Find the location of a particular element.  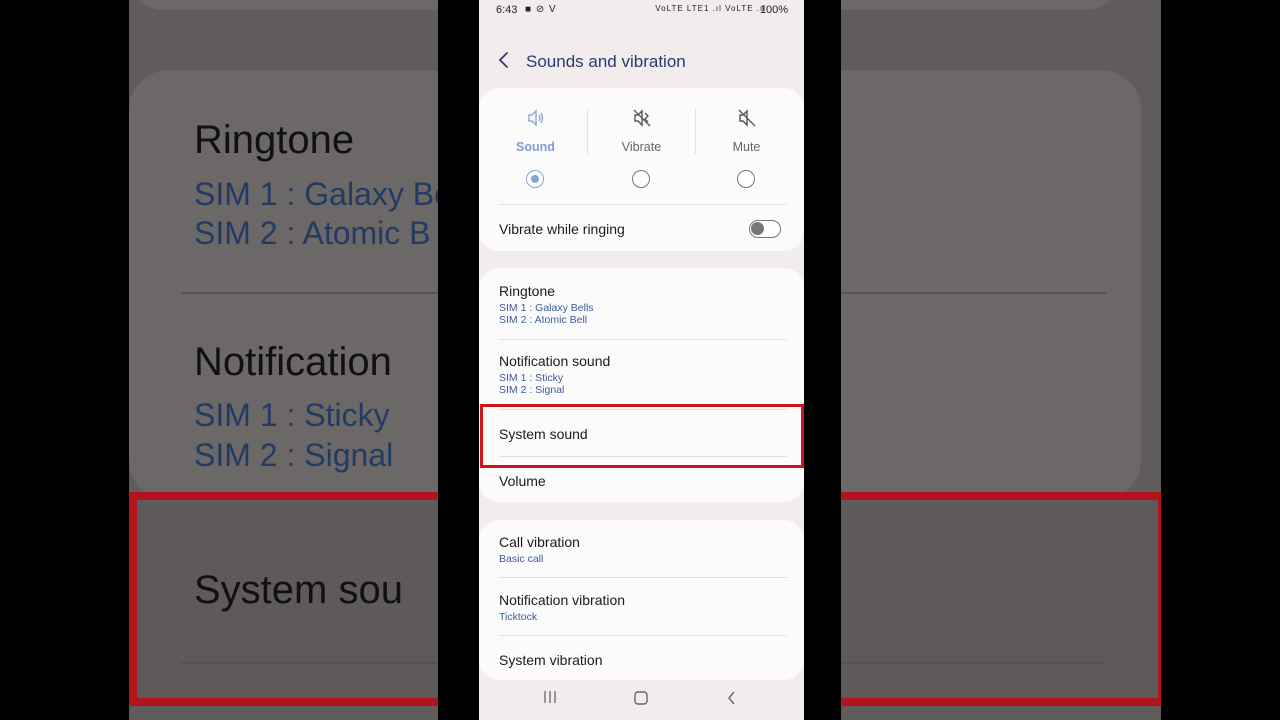

bg-divider is located at coordinates (309, 293).